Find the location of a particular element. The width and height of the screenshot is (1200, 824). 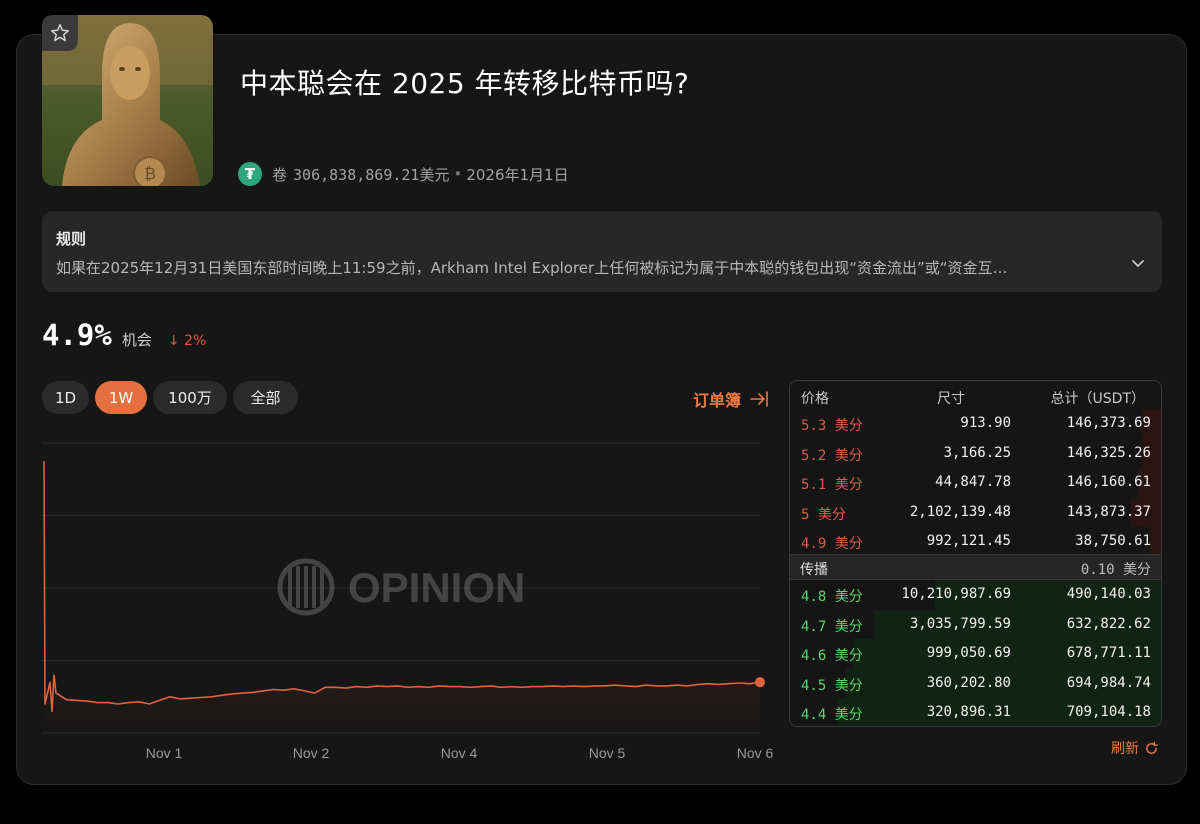

row-size: 3,035,799.59 is located at coordinates (960, 623).